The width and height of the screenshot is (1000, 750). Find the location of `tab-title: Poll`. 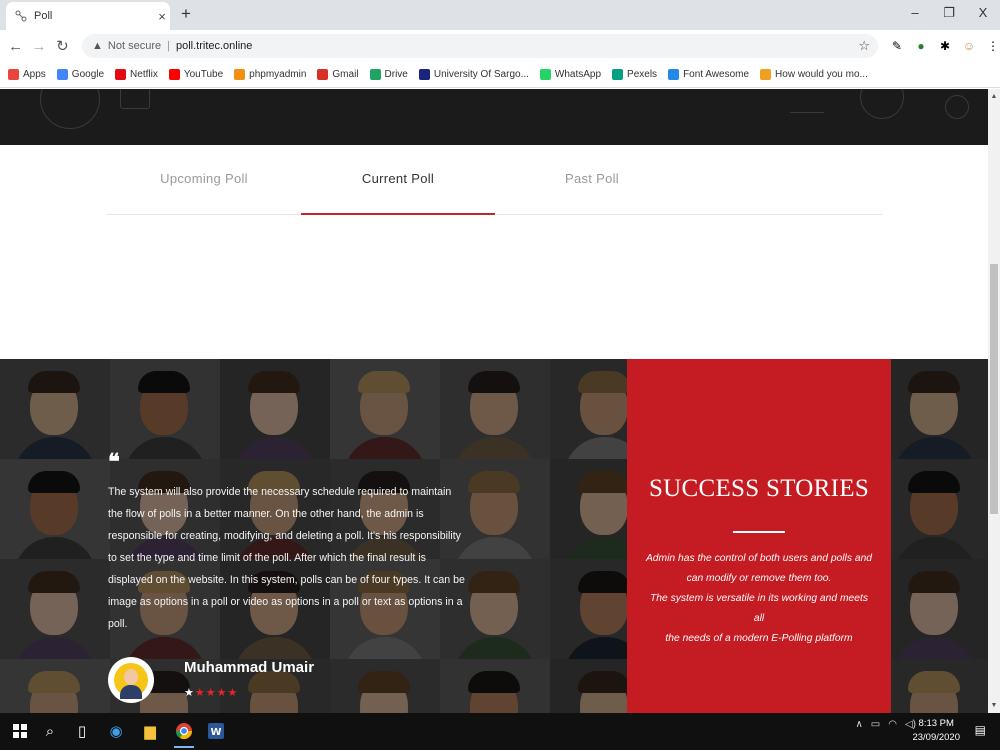

tab-title: Poll is located at coordinates (43, 16).